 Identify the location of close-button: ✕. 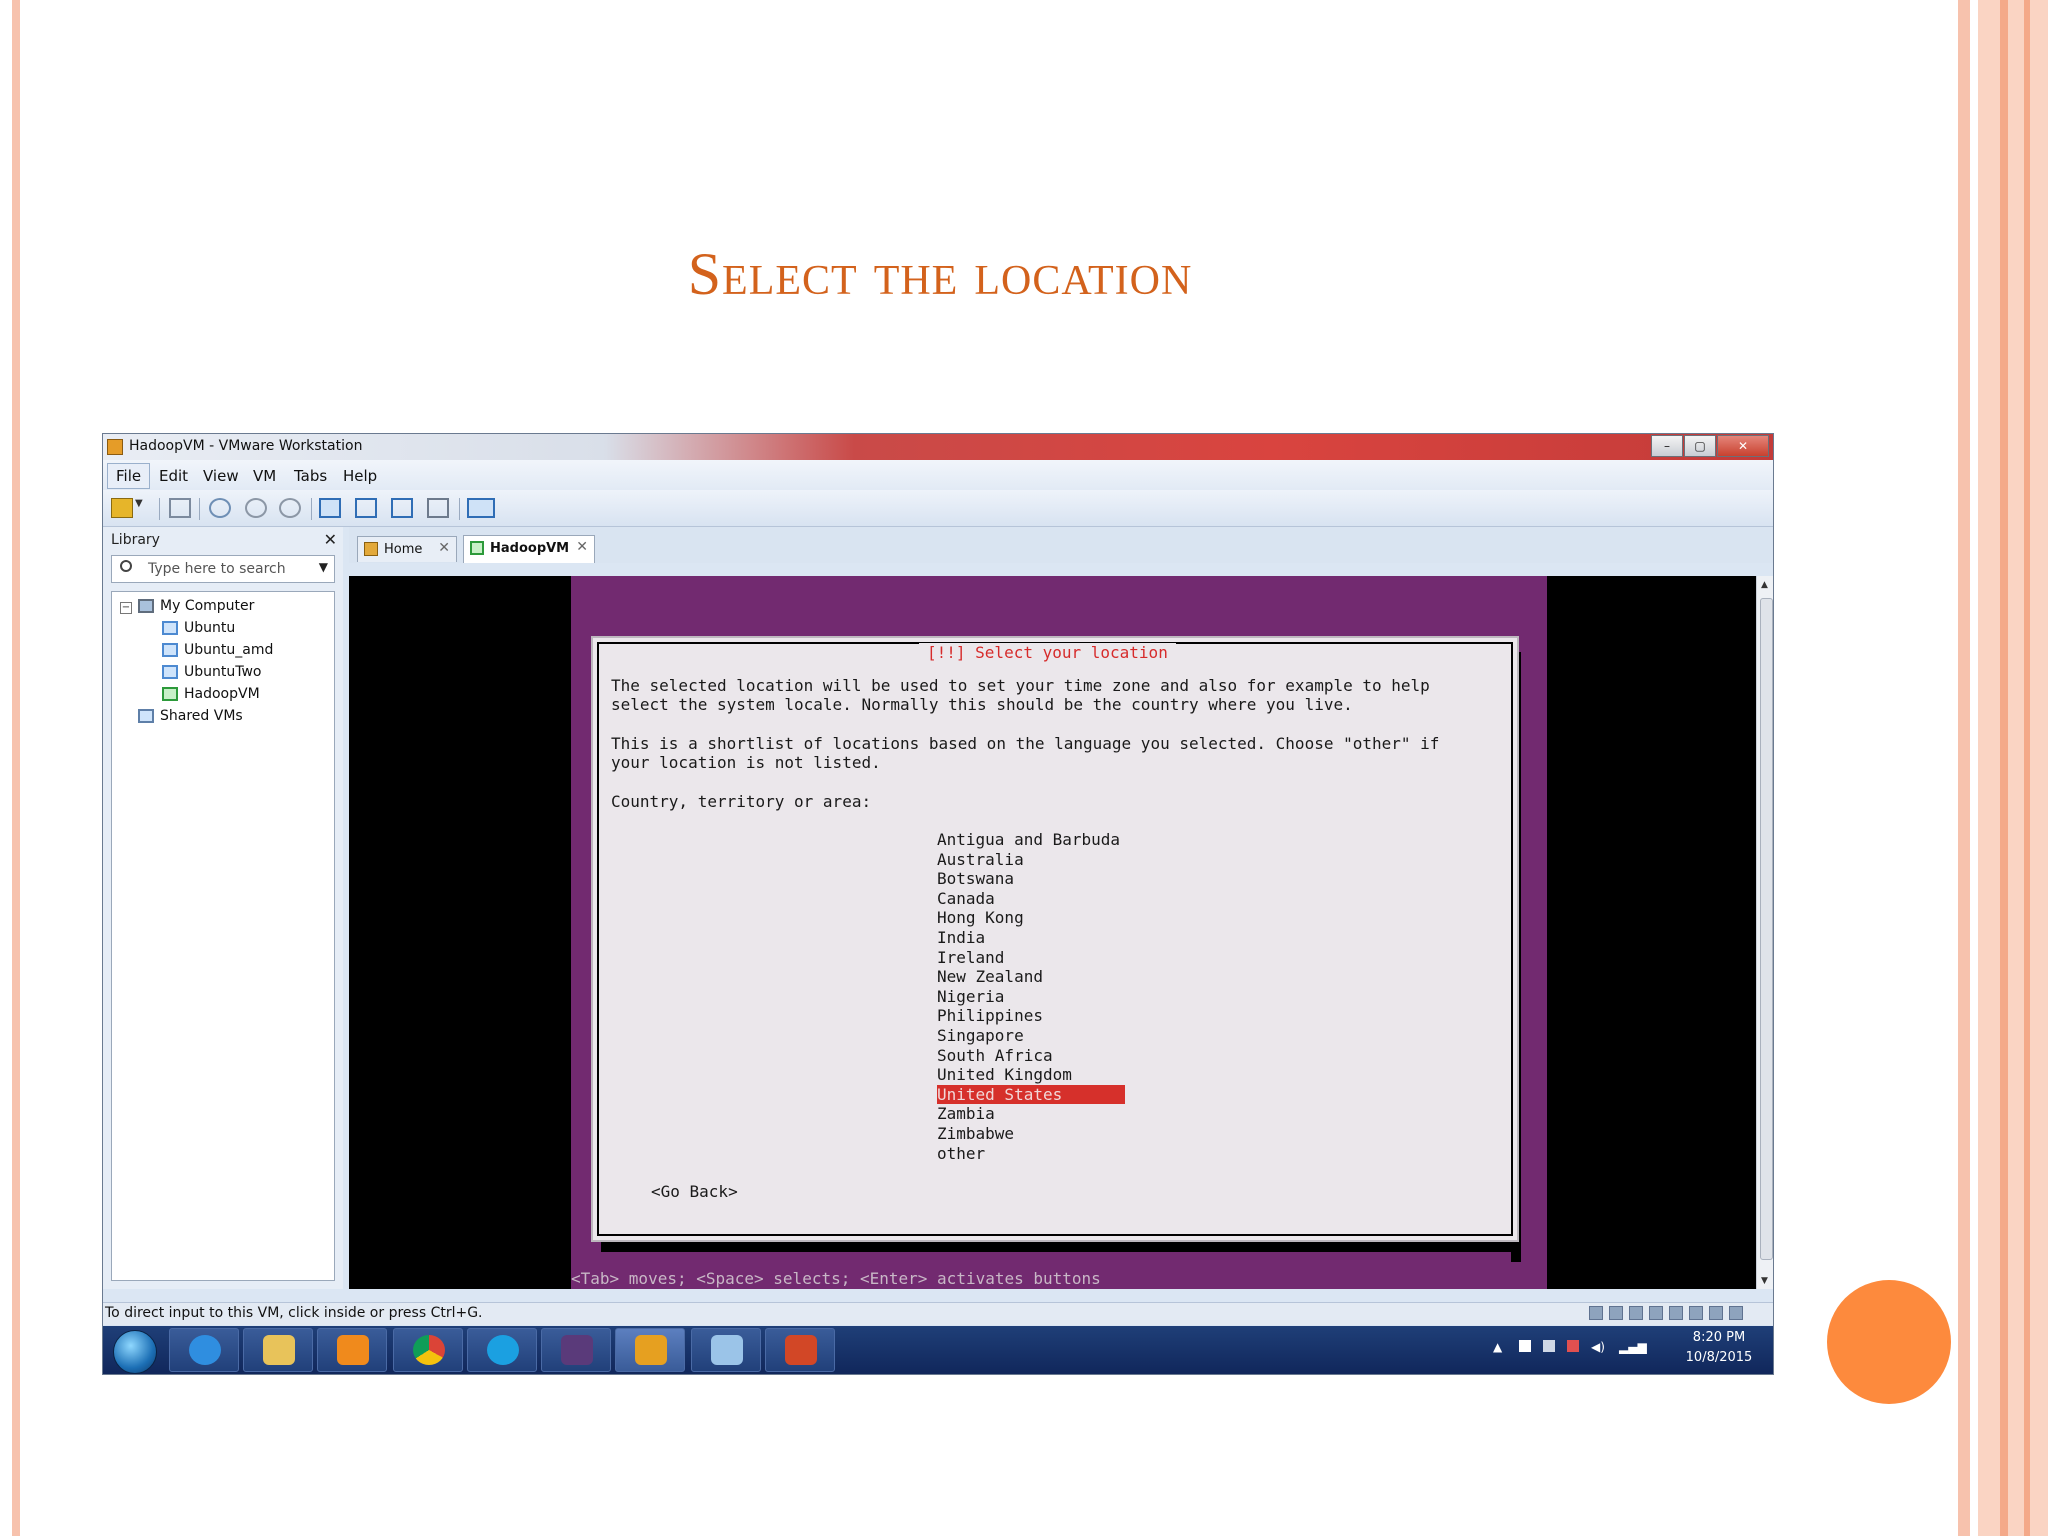
(1743, 446).